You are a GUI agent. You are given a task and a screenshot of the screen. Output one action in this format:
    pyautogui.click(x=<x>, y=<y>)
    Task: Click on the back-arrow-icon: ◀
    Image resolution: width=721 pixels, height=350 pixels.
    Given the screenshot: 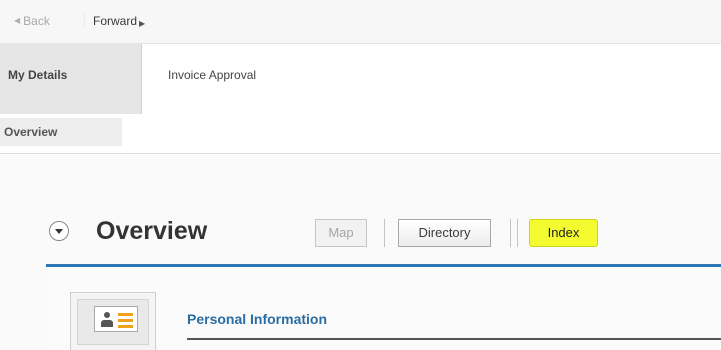 What is the action you would take?
    pyautogui.click(x=17, y=20)
    